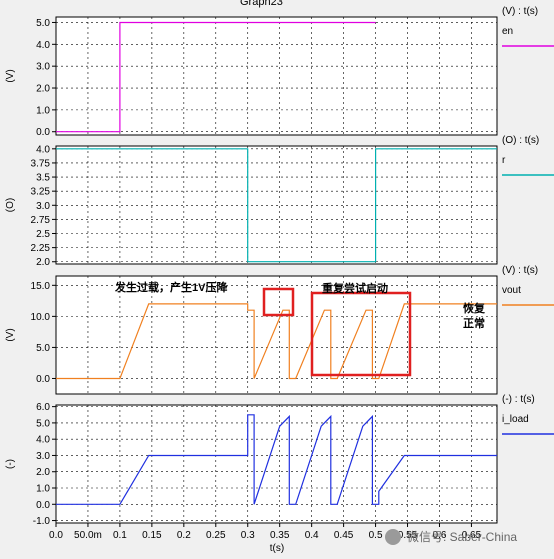 The height and width of the screenshot is (559, 554). I want to click on x-tick-label: 0.45, so click(344, 535).